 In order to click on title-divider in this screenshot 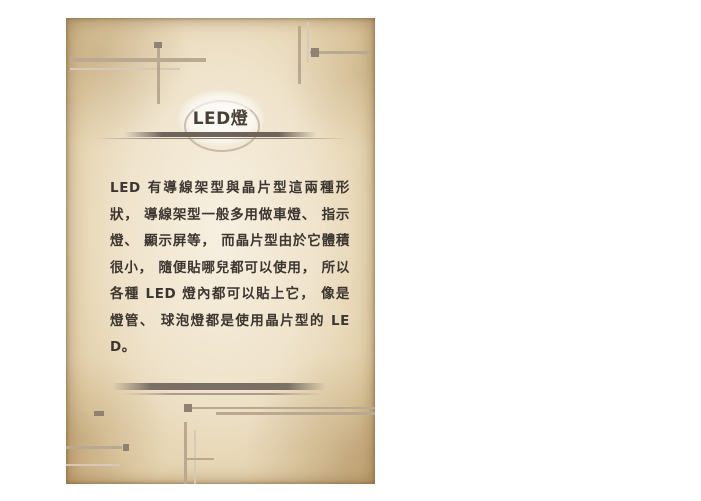, I will do `click(220, 134)`.